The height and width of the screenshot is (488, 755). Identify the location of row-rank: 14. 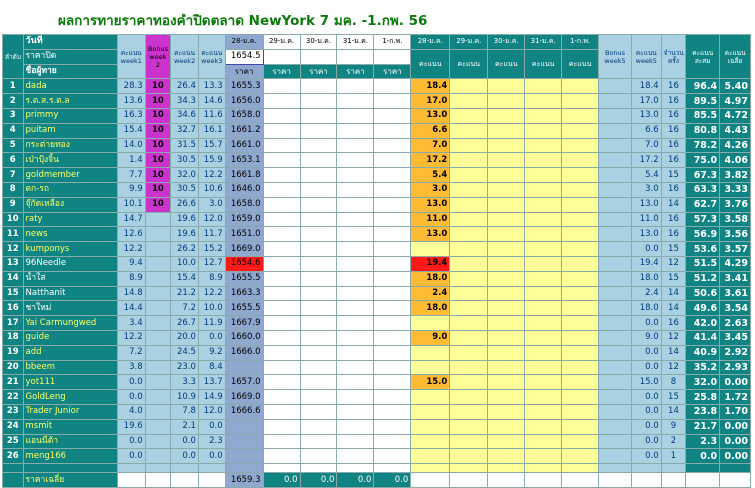
(13, 278).